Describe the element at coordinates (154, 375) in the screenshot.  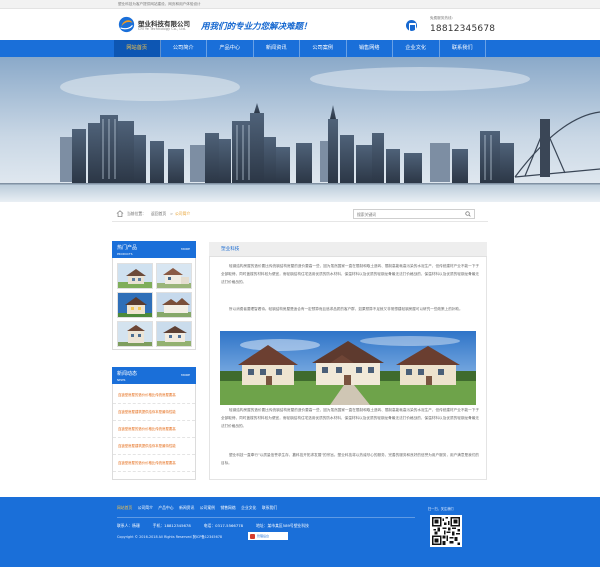
I see `news-panel-header: 新闻动态 NEWS MORE` at that location.